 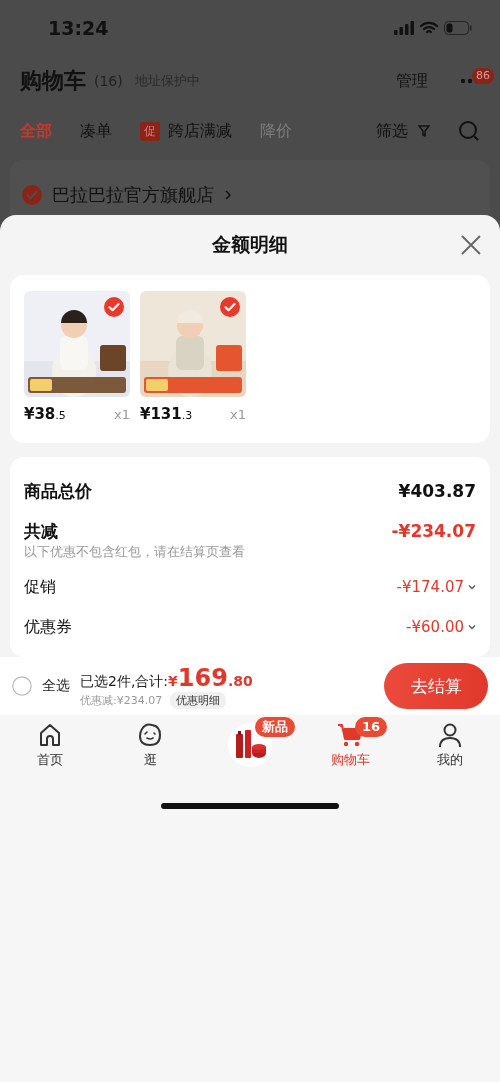 What do you see at coordinates (78, 28) in the screenshot?
I see `status-time: 13:24` at bounding box center [78, 28].